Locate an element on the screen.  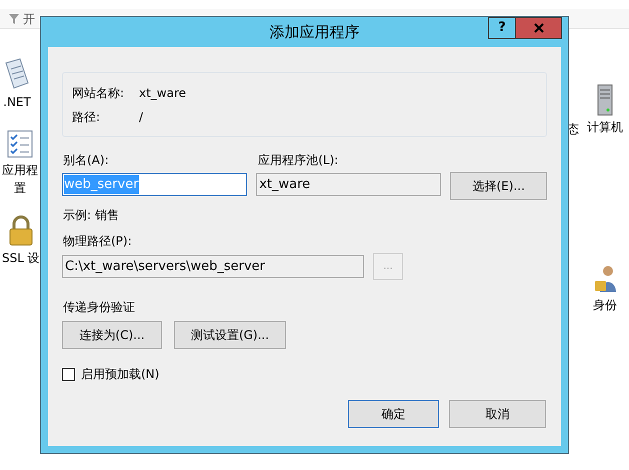
feature-label: SSL 设 is located at coordinates (21, 258).